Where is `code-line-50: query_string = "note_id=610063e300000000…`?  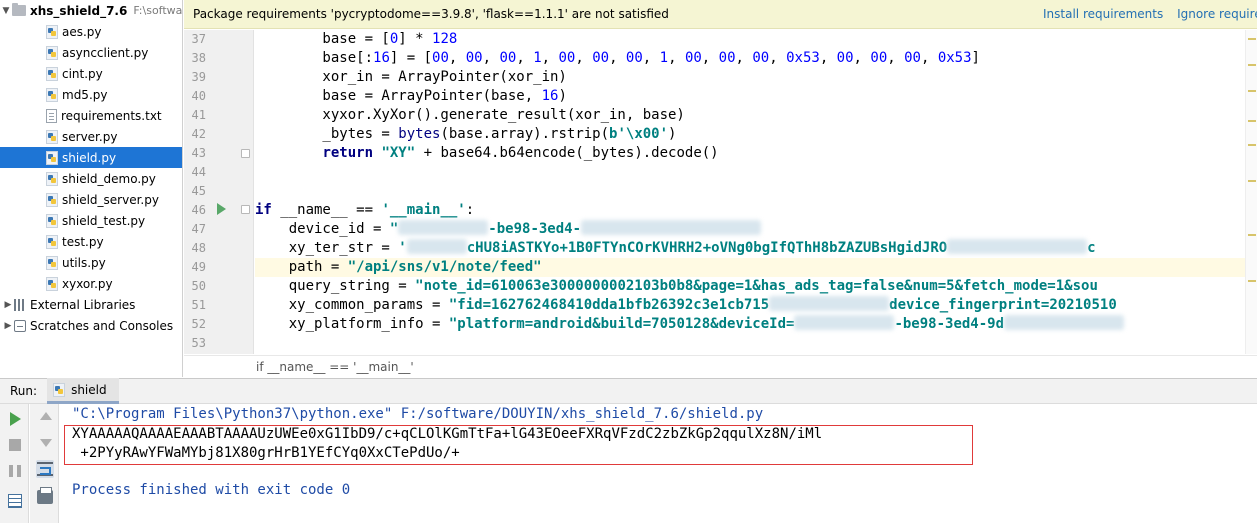
code-line-50: query_string = "note_id=610063e300000000… is located at coordinates (676, 286).